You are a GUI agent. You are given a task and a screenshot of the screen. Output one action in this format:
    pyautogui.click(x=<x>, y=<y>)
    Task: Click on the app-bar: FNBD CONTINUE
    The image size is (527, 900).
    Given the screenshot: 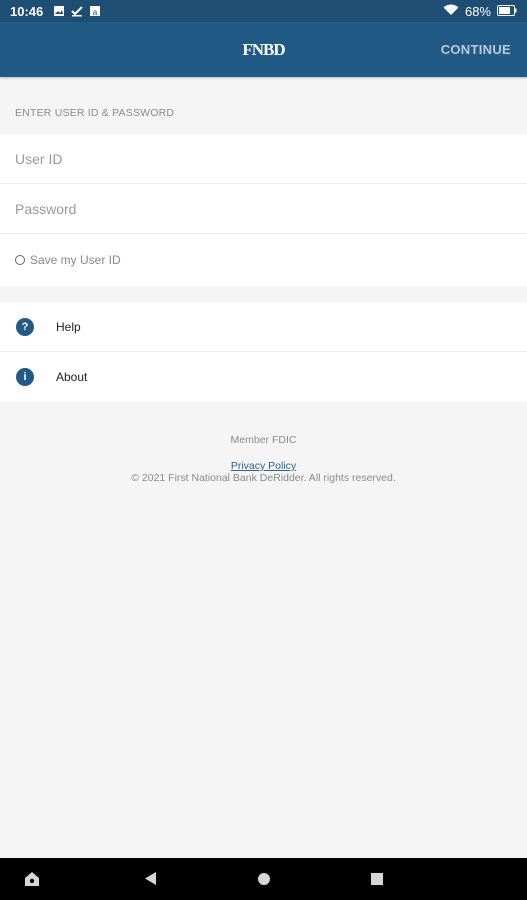 What is the action you would take?
    pyautogui.click(x=263, y=49)
    